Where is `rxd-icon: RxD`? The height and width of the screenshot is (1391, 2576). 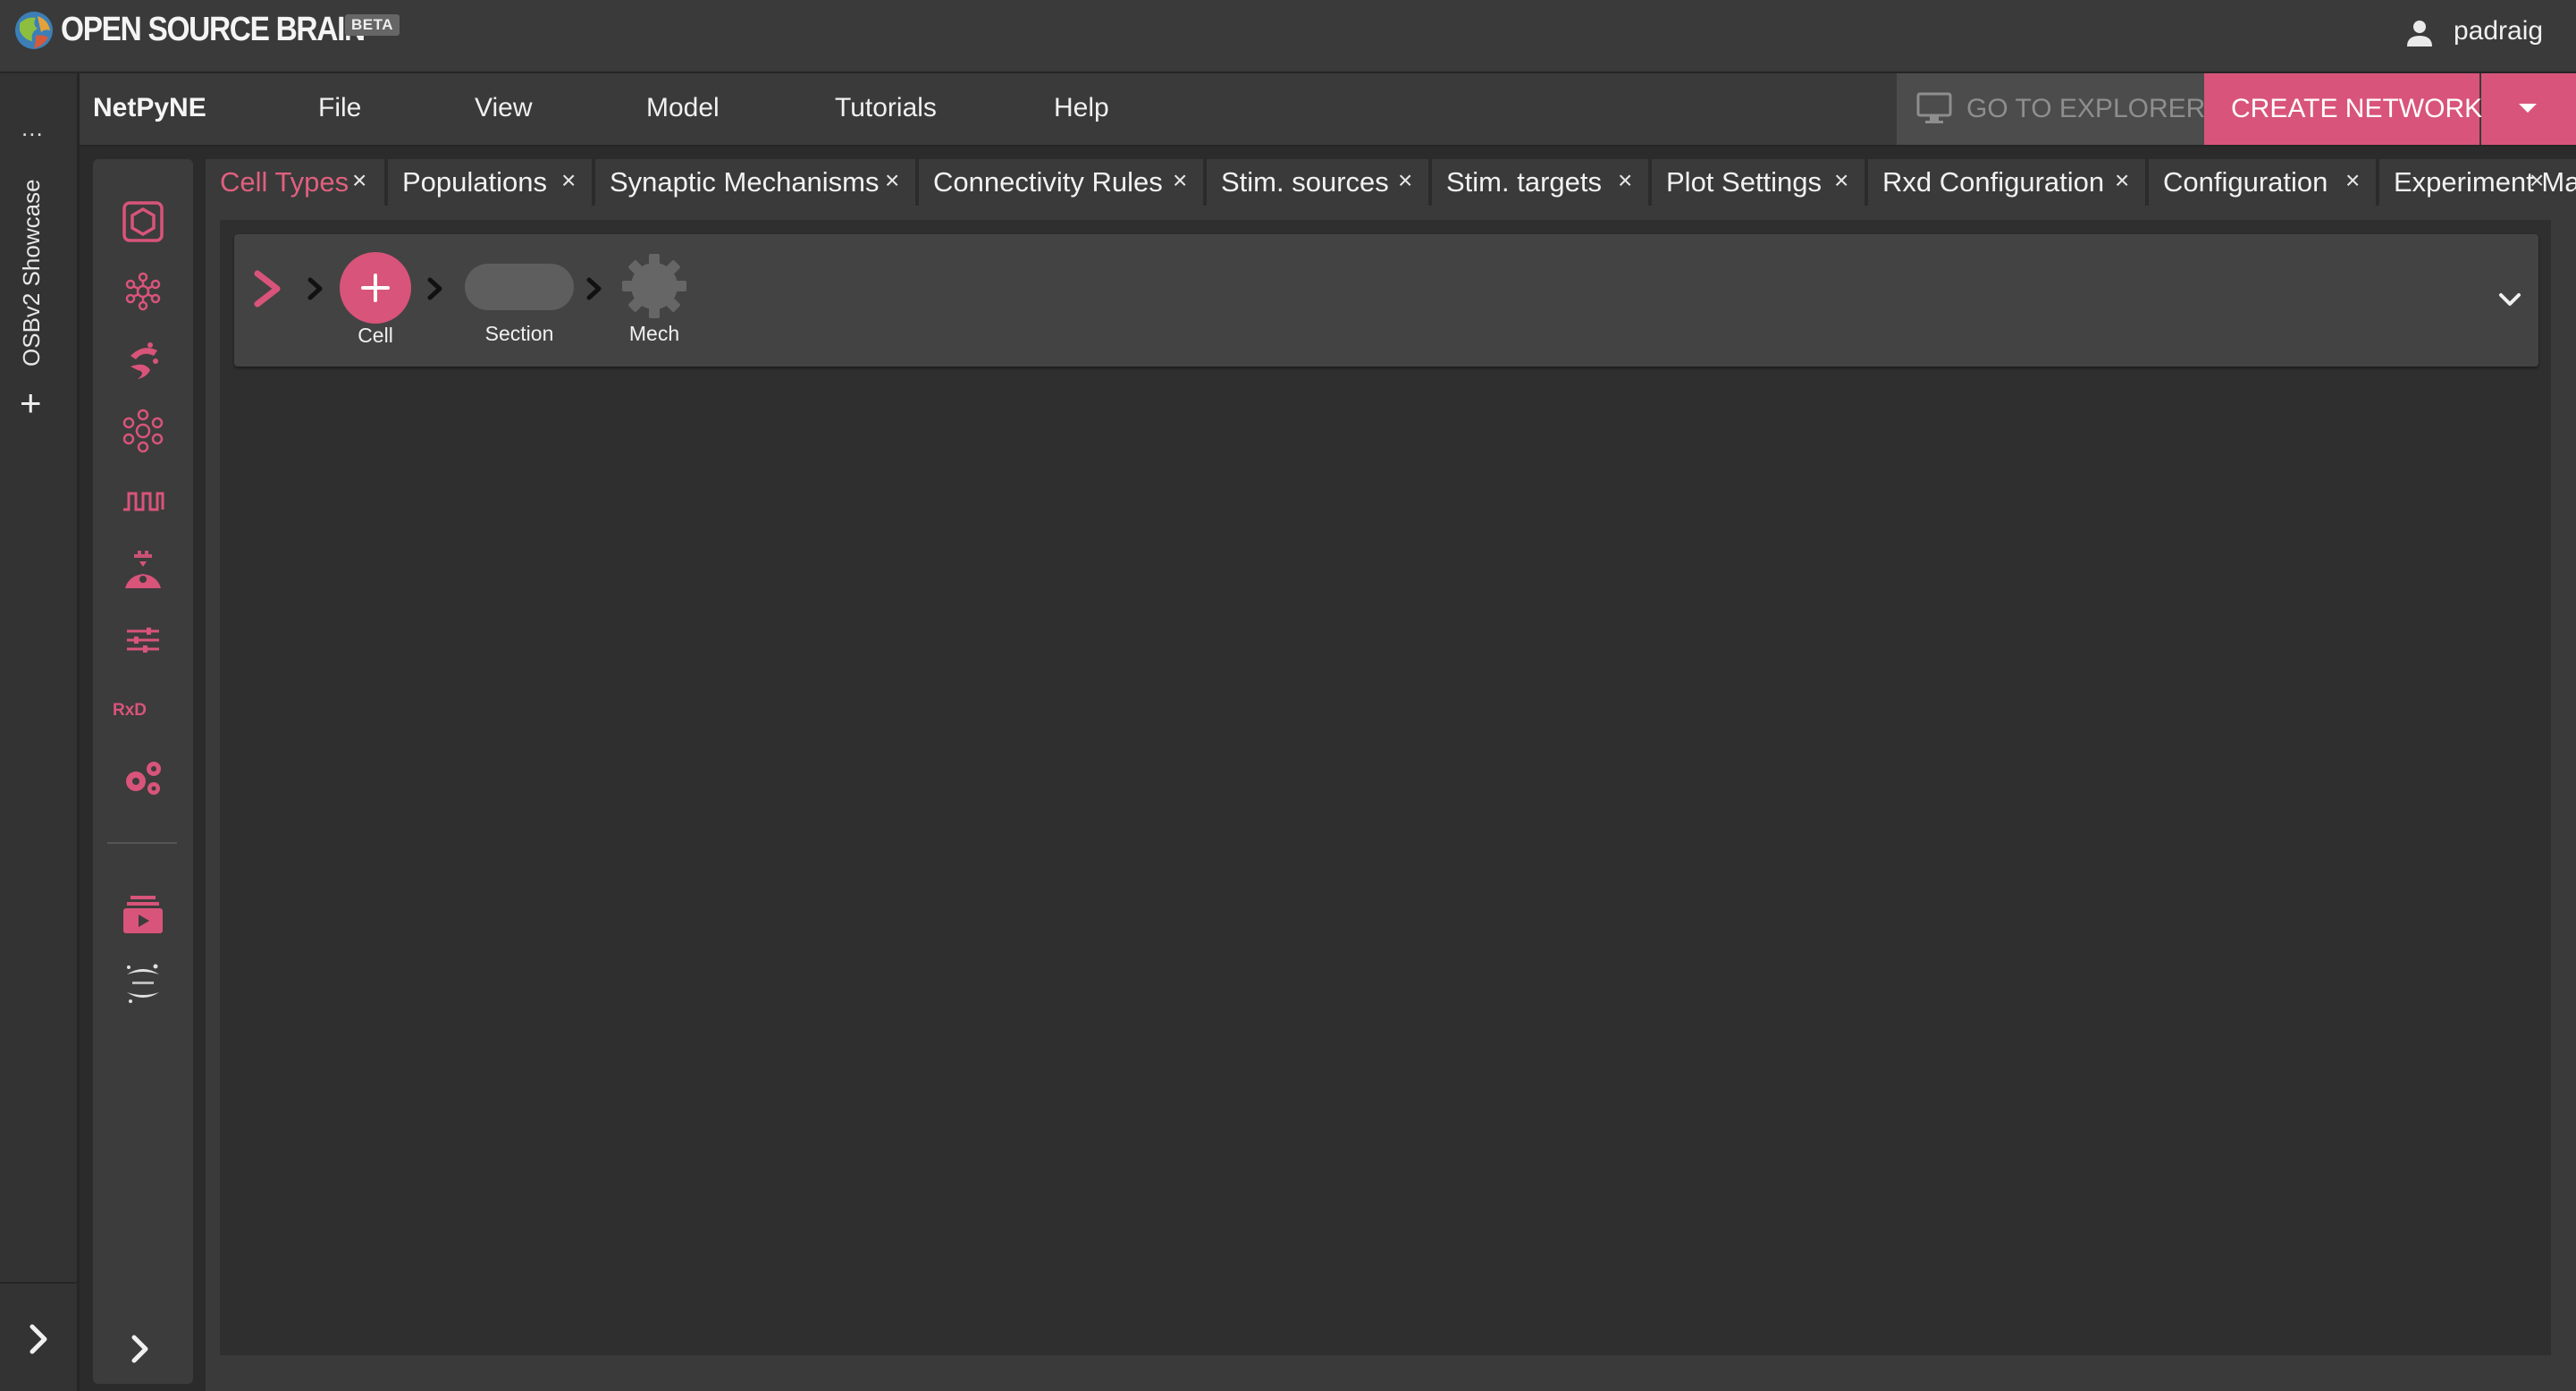
rxd-icon: RxD is located at coordinates (130, 711).